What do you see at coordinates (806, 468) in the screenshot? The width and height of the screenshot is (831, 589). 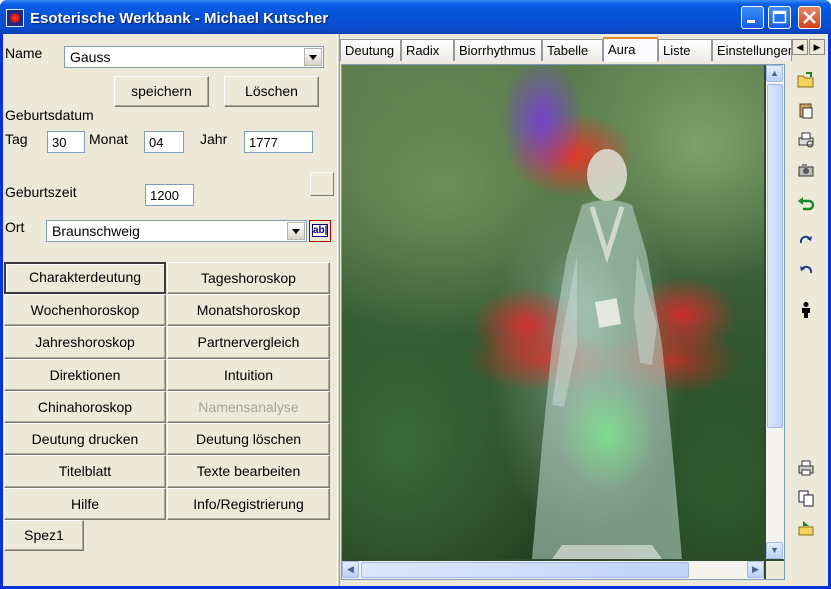 I see `print-icon` at bounding box center [806, 468].